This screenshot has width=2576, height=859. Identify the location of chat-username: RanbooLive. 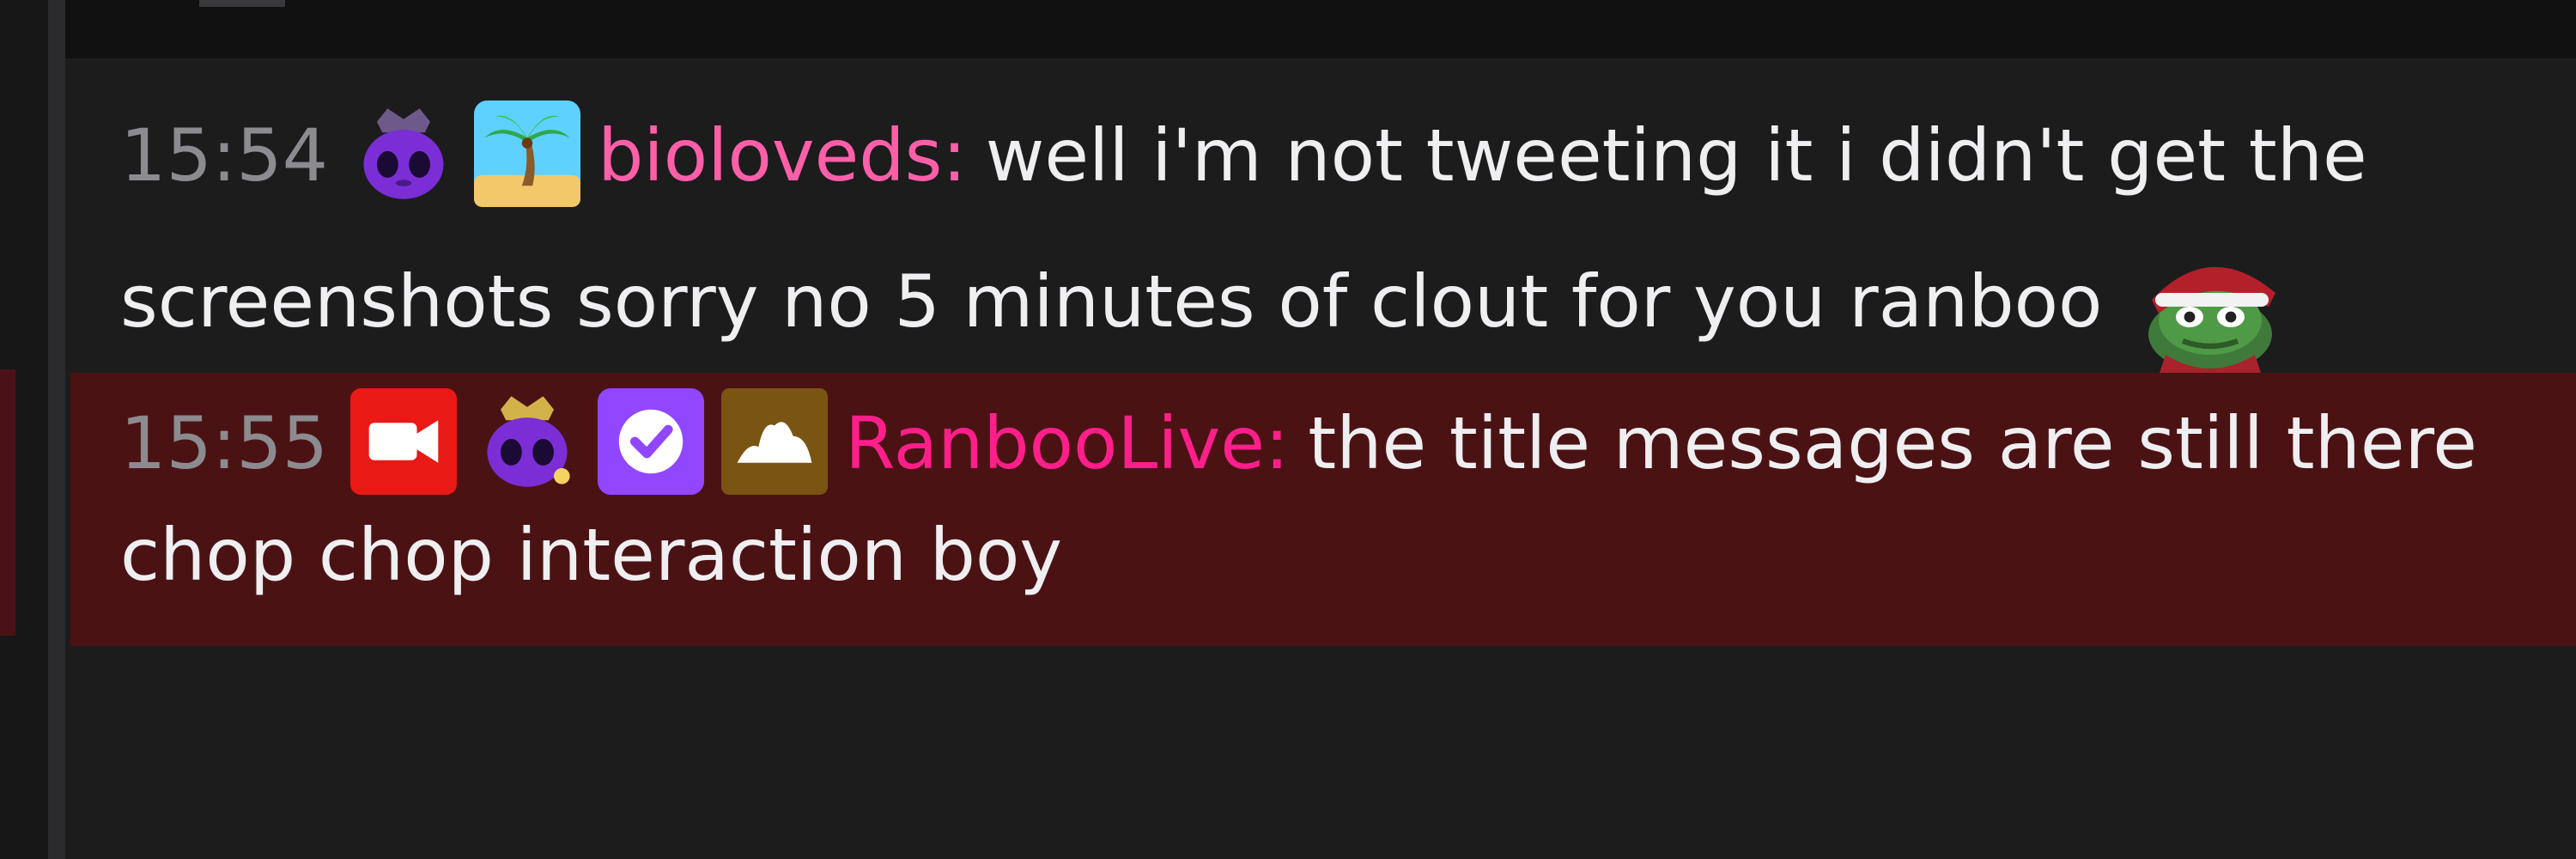
(1055, 443).